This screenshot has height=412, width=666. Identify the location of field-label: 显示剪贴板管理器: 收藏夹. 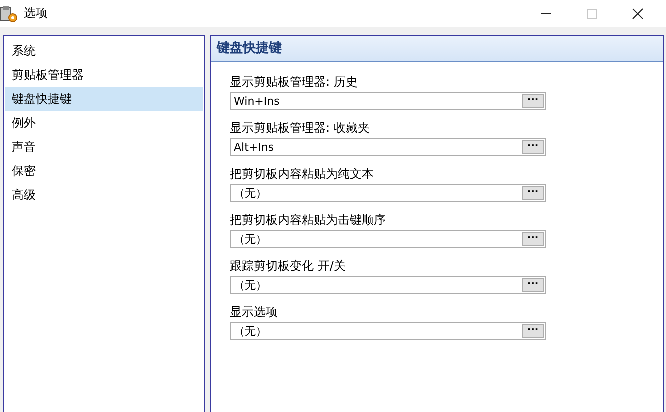
(300, 128).